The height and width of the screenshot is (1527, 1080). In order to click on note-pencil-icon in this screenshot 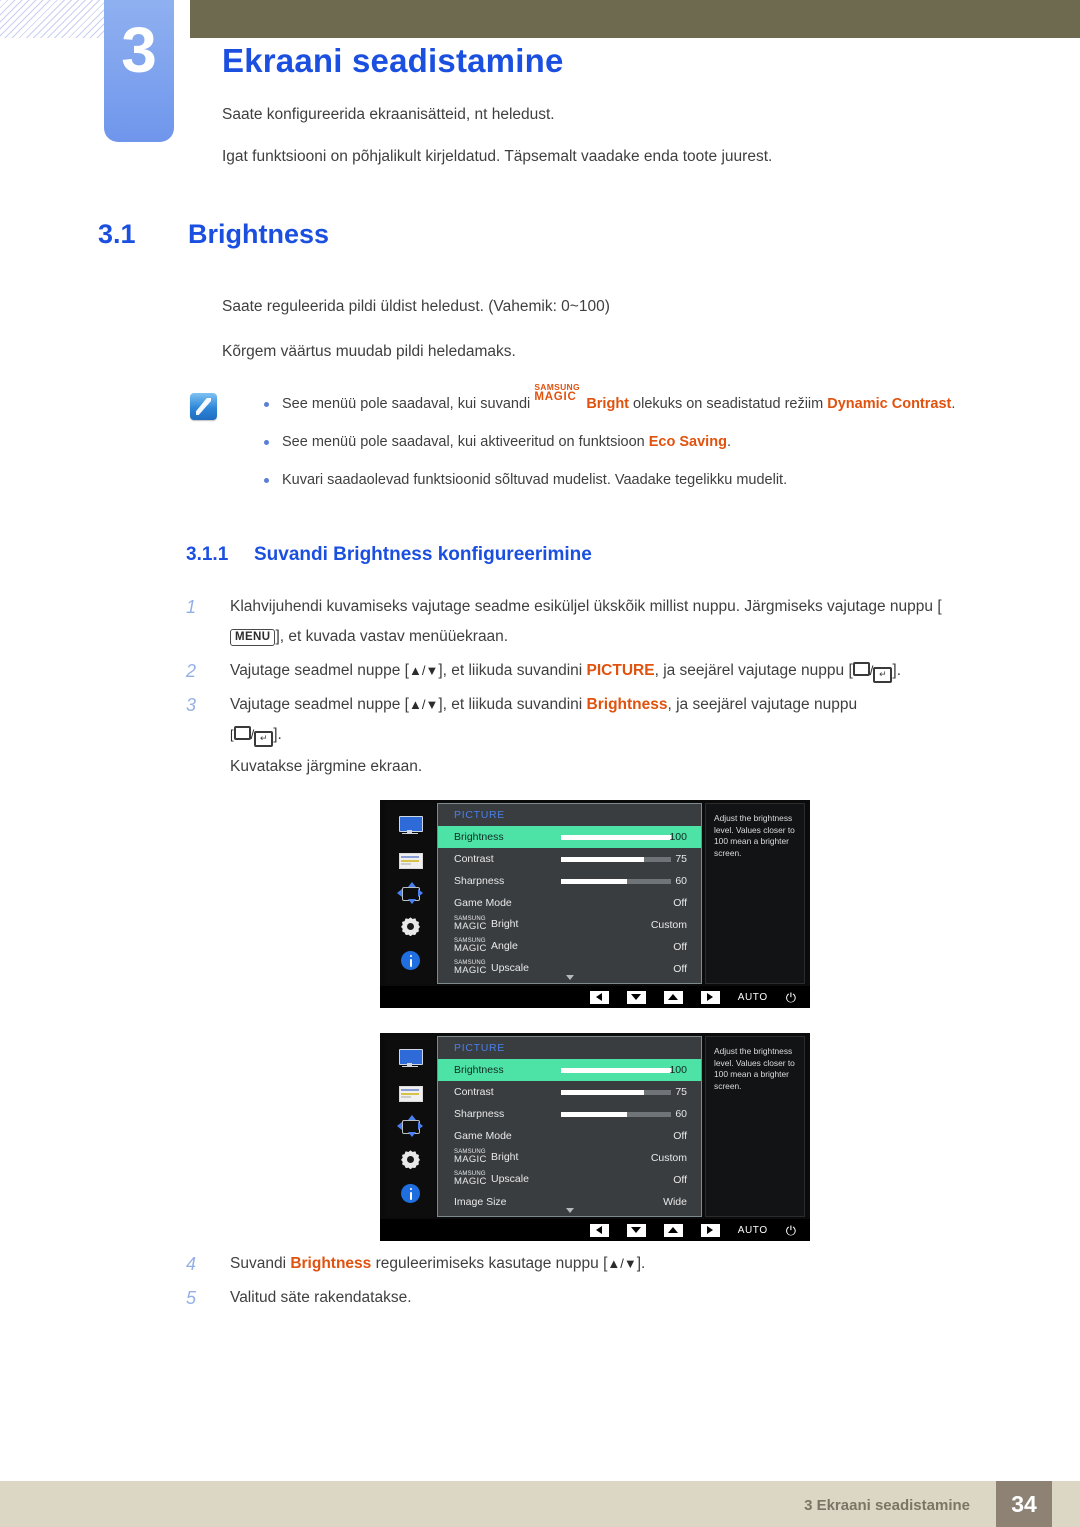, I will do `click(203, 406)`.